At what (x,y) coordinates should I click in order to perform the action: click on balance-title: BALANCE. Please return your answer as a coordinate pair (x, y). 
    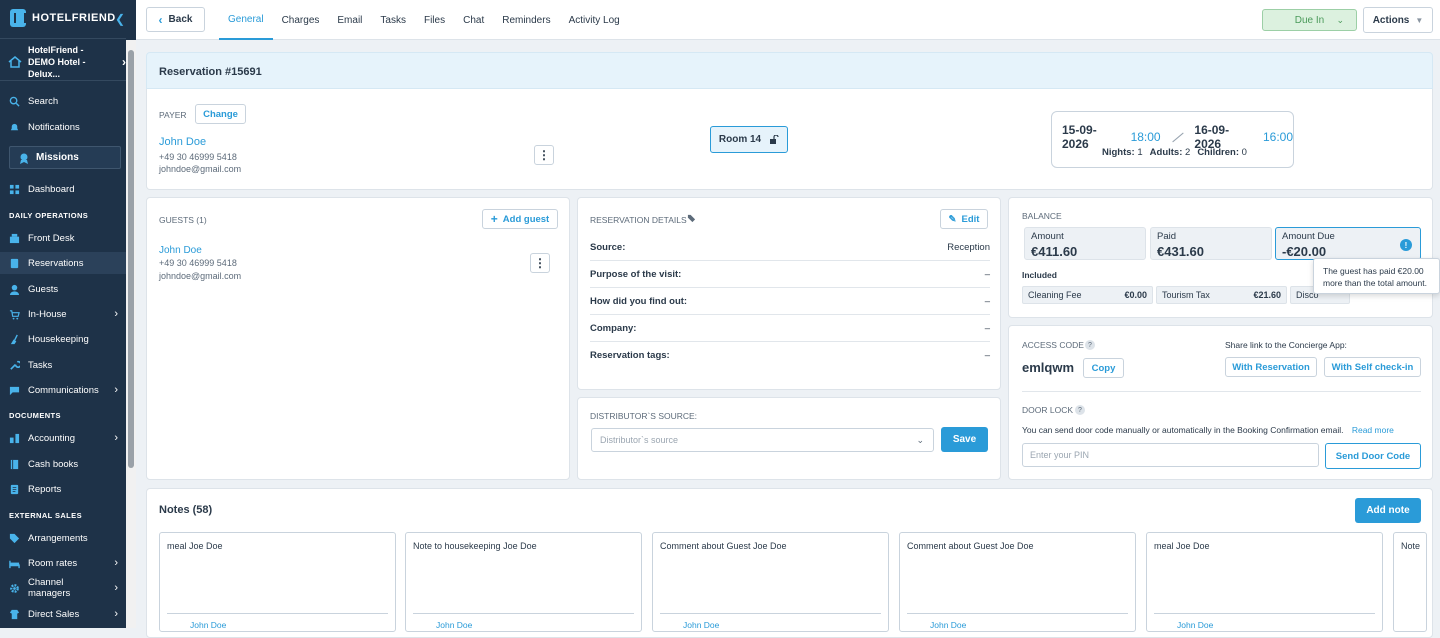
    Looking at the image, I should click on (1042, 216).